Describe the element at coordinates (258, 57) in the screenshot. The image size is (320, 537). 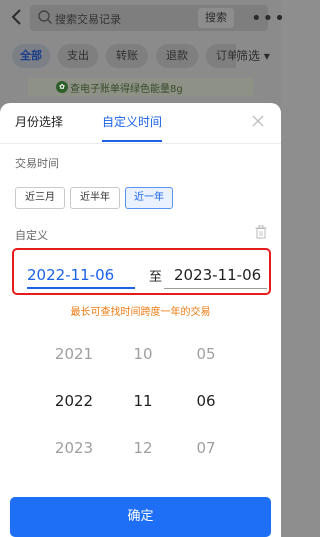
I see `filter-button: 筛选 ▾` at that location.